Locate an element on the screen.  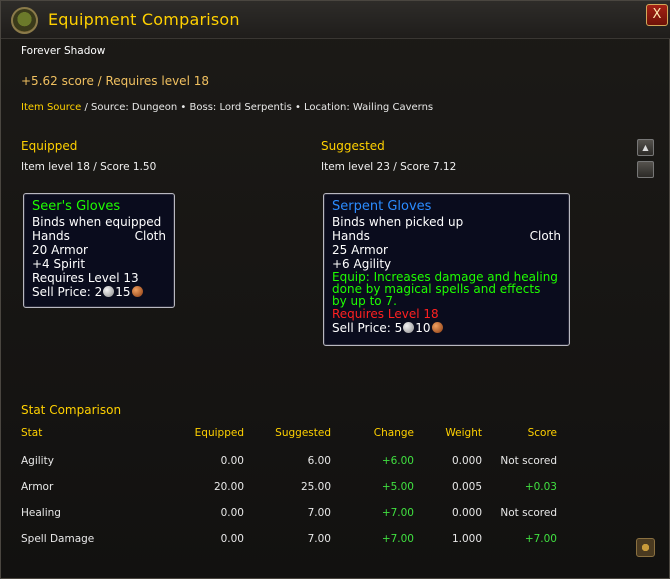
stat-comparison-heading: Stat Comparison is located at coordinates (71, 410).